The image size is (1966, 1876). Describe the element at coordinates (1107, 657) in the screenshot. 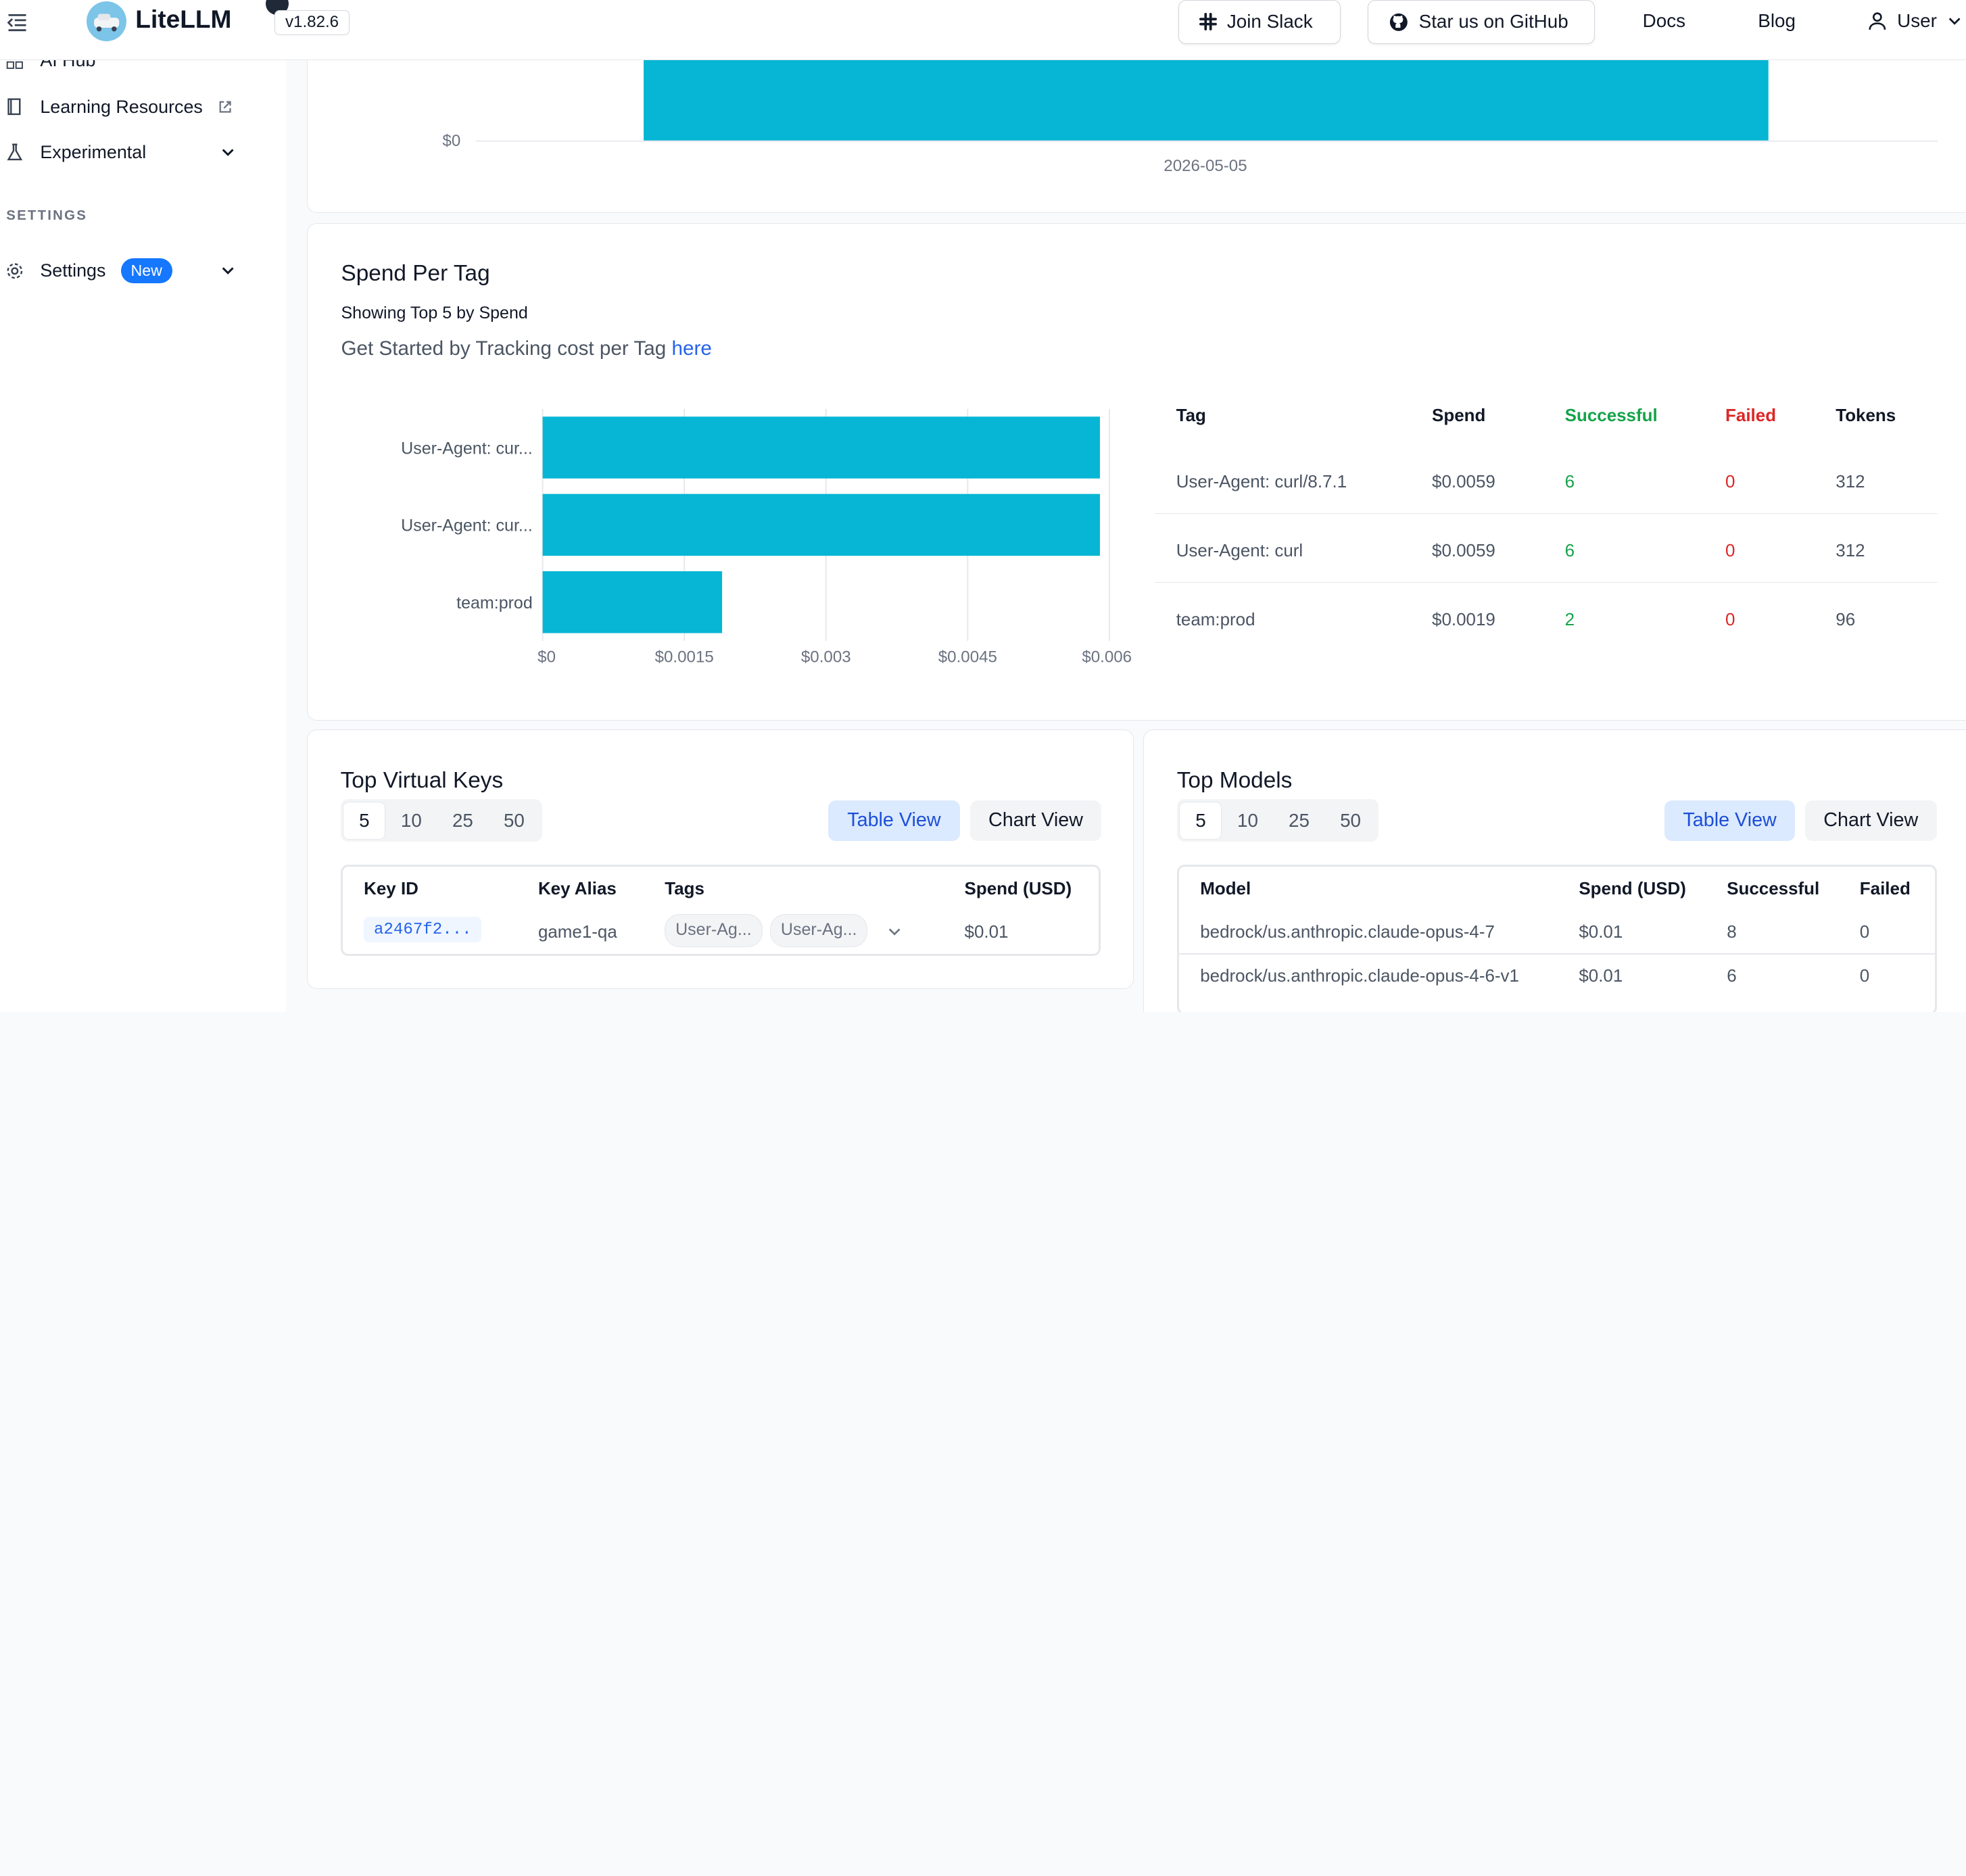

I see `x-tick-label: $0.006` at that location.